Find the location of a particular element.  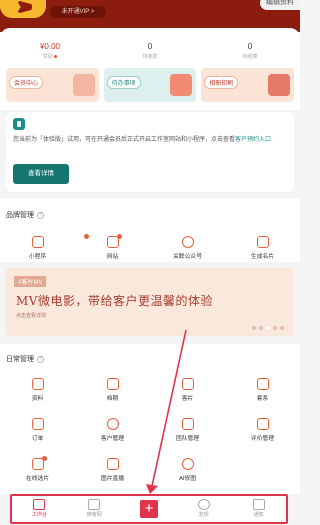

grid-item-business-card: 生成名片 is located at coordinates (262, 248).